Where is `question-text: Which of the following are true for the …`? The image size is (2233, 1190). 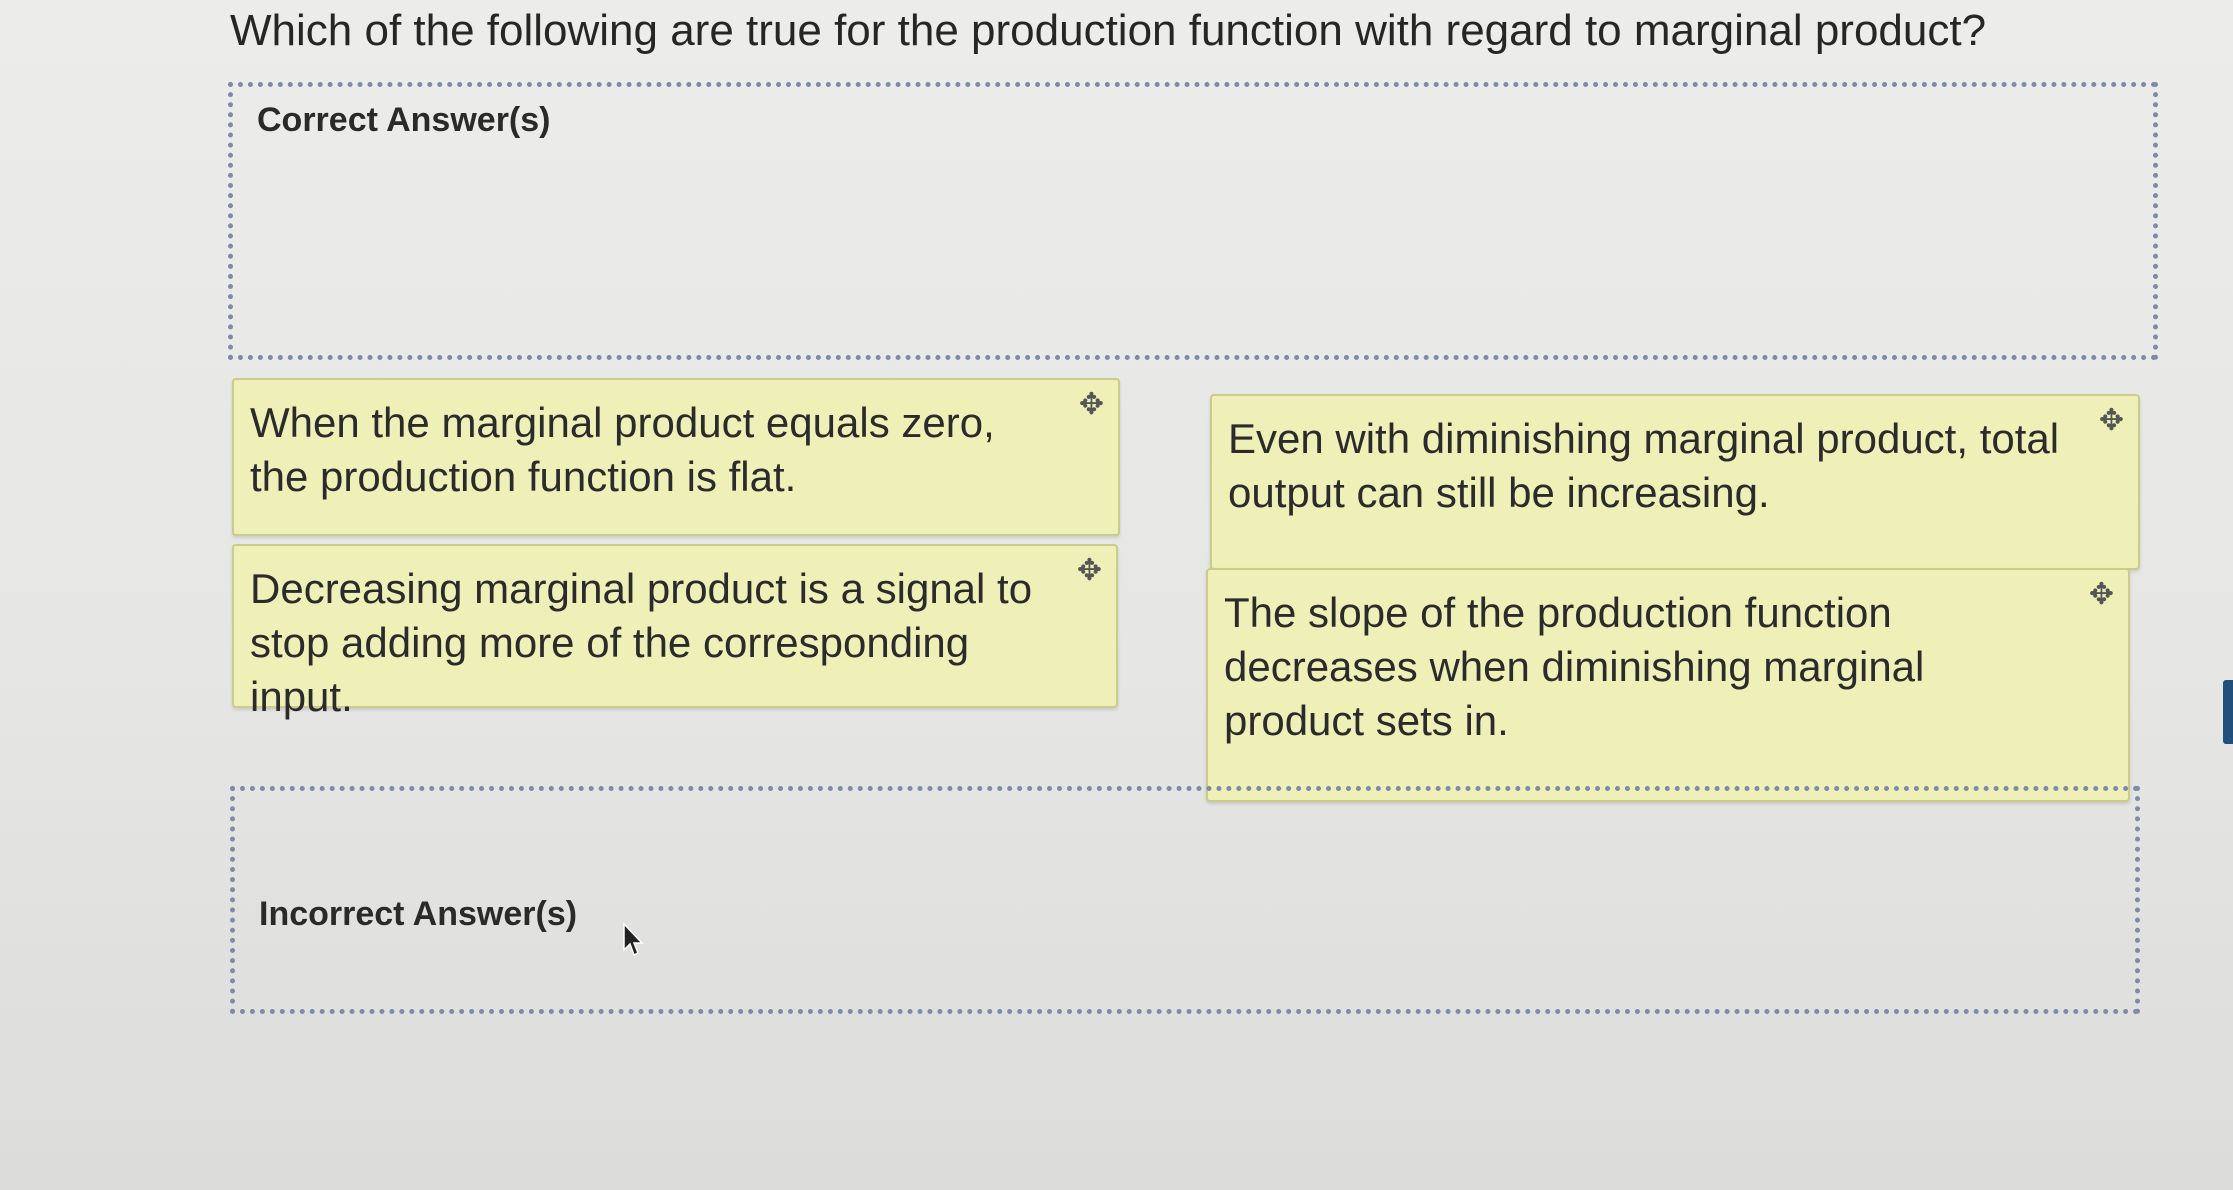
question-text: Which of the following are true for the … is located at coordinates (1108, 30).